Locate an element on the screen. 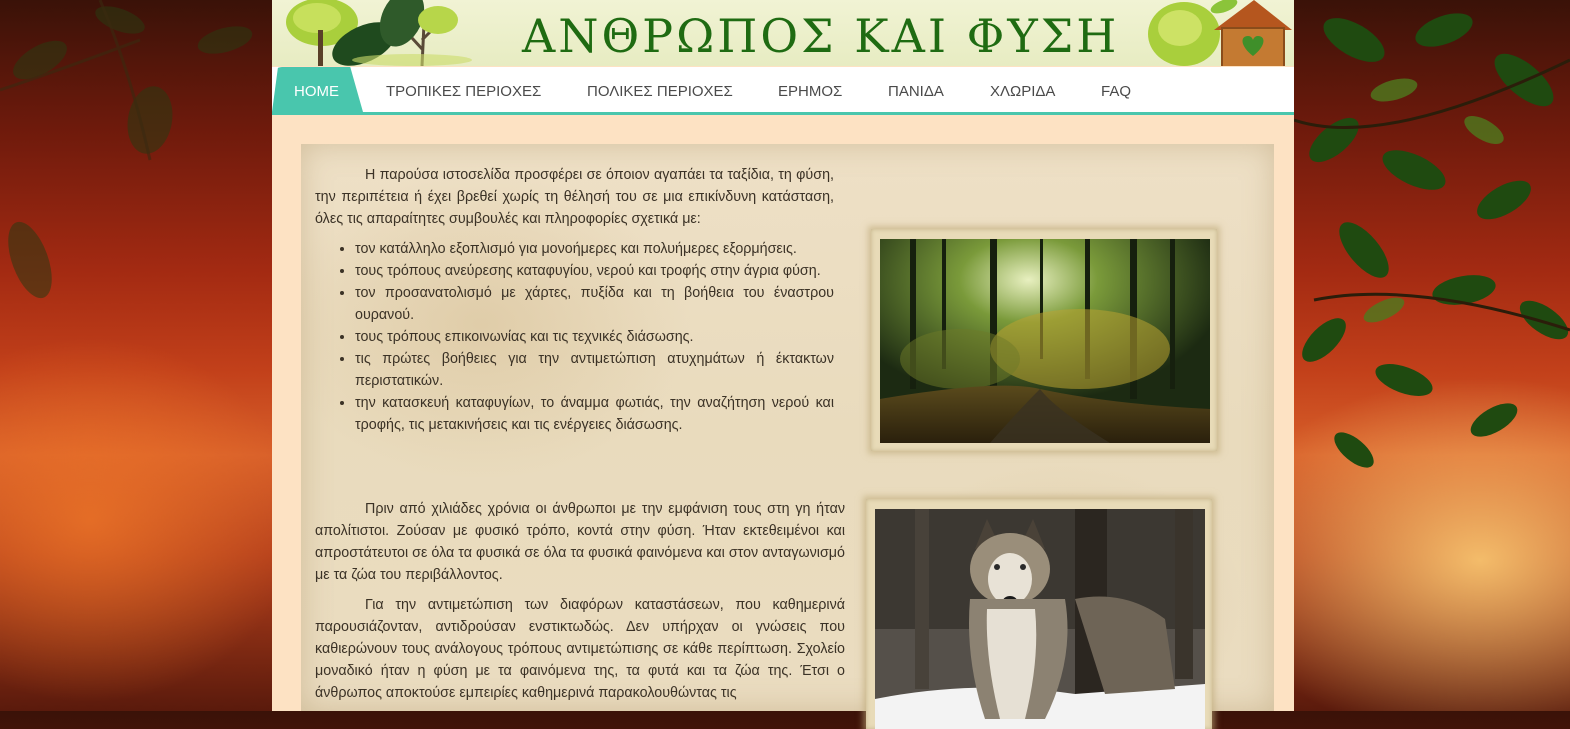 The image size is (1570, 729). background-foliage-right is located at coordinates (1432, 240).